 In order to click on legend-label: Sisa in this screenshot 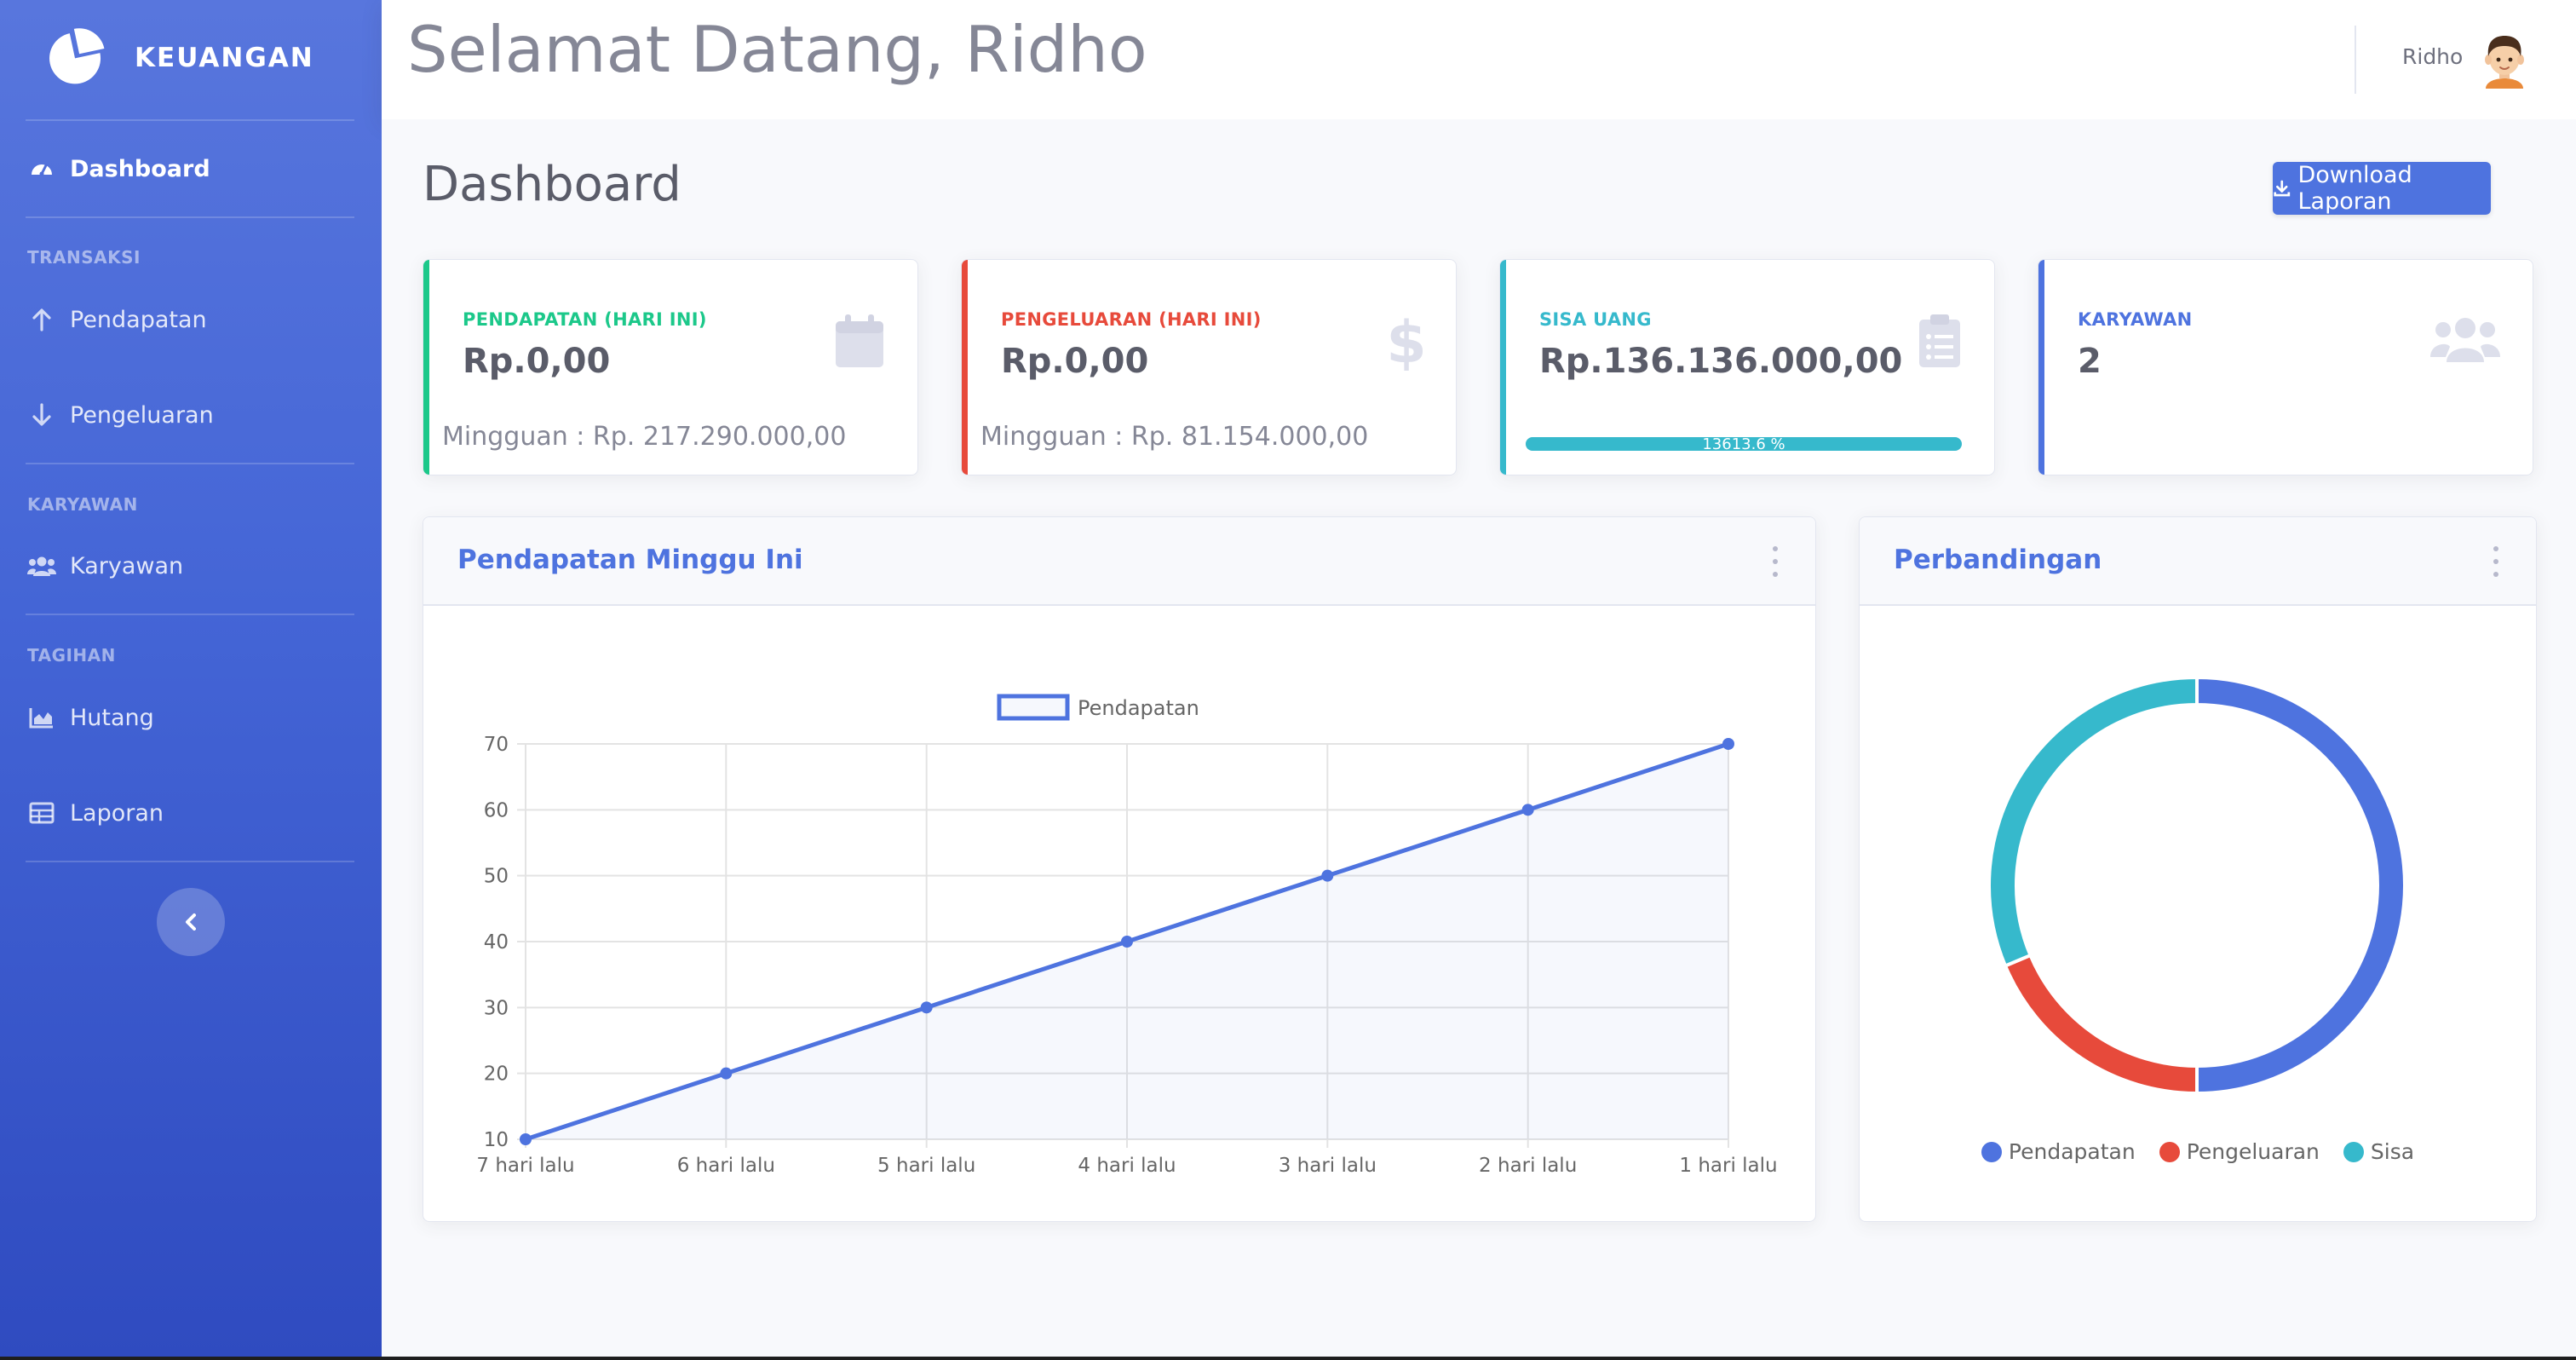, I will do `click(2393, 1151)`.